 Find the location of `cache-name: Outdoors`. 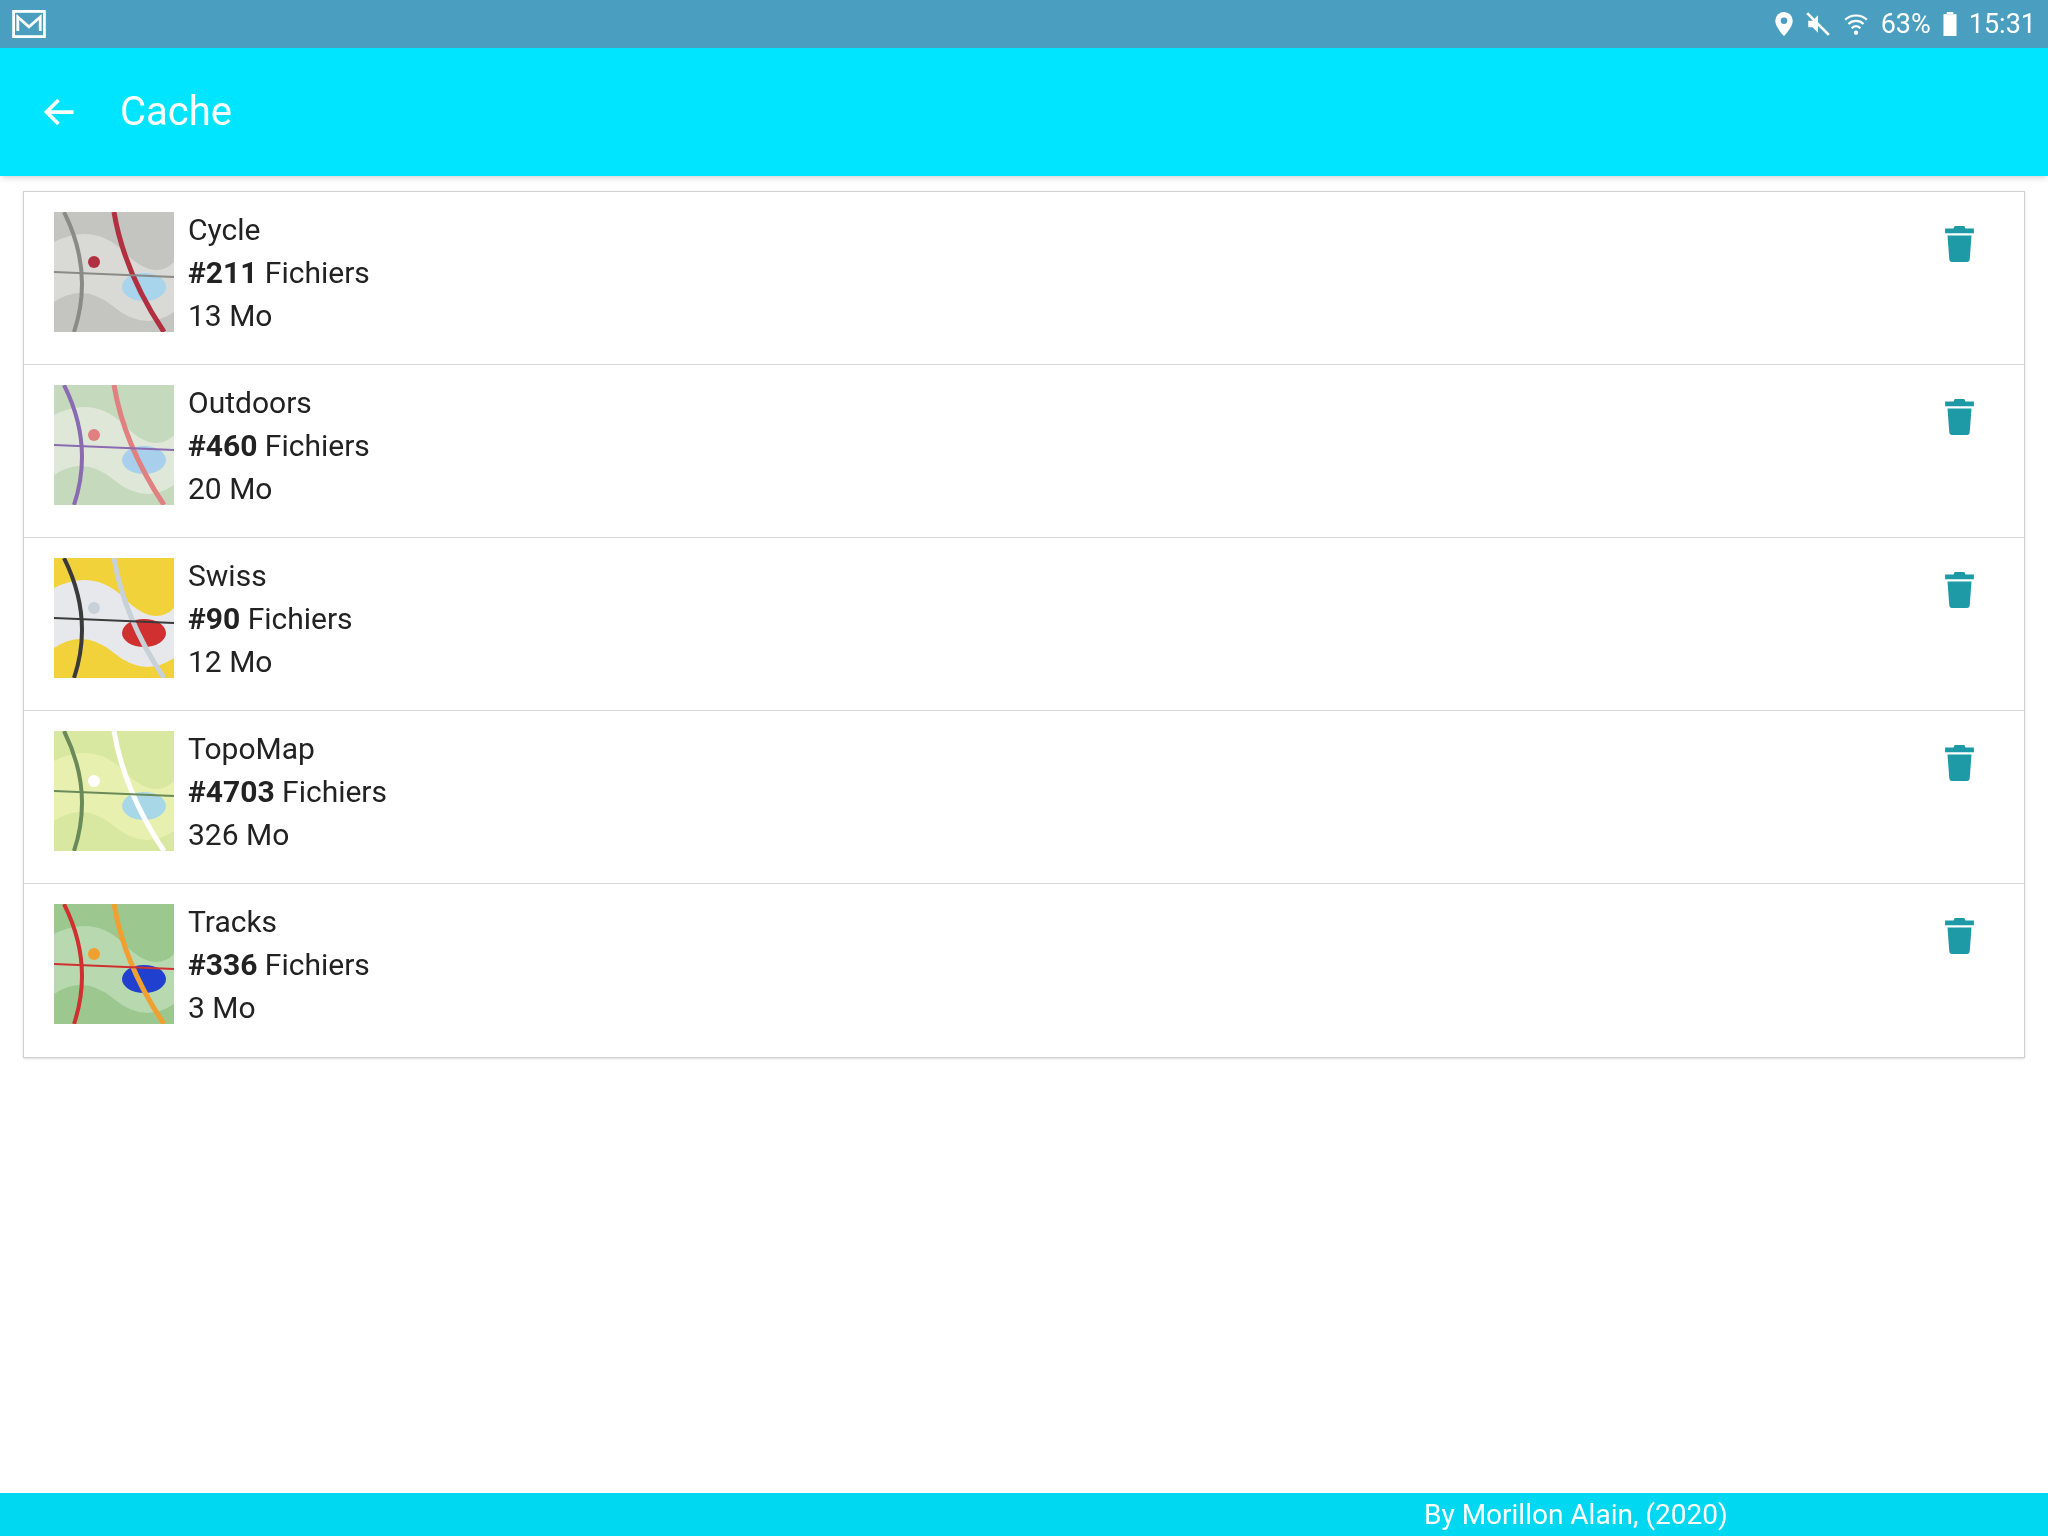

cache-name: Outdoors is located at coordinates (250, 403).